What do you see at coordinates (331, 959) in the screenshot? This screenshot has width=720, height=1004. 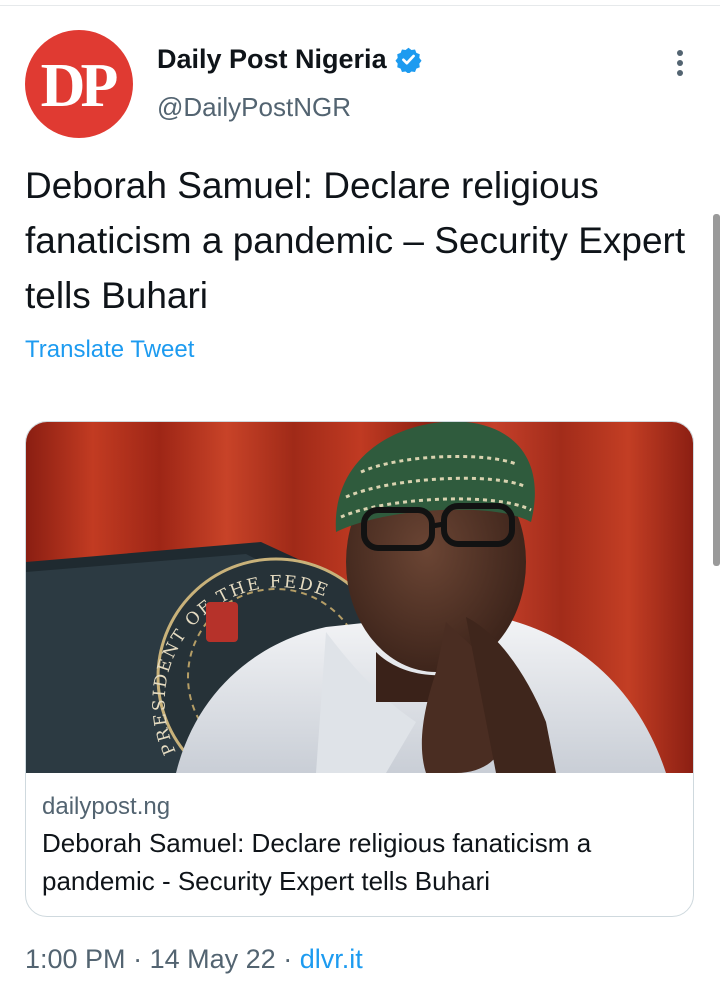 I see `tweet-source-link: dlvr.it` at bounding box center [331, 959].